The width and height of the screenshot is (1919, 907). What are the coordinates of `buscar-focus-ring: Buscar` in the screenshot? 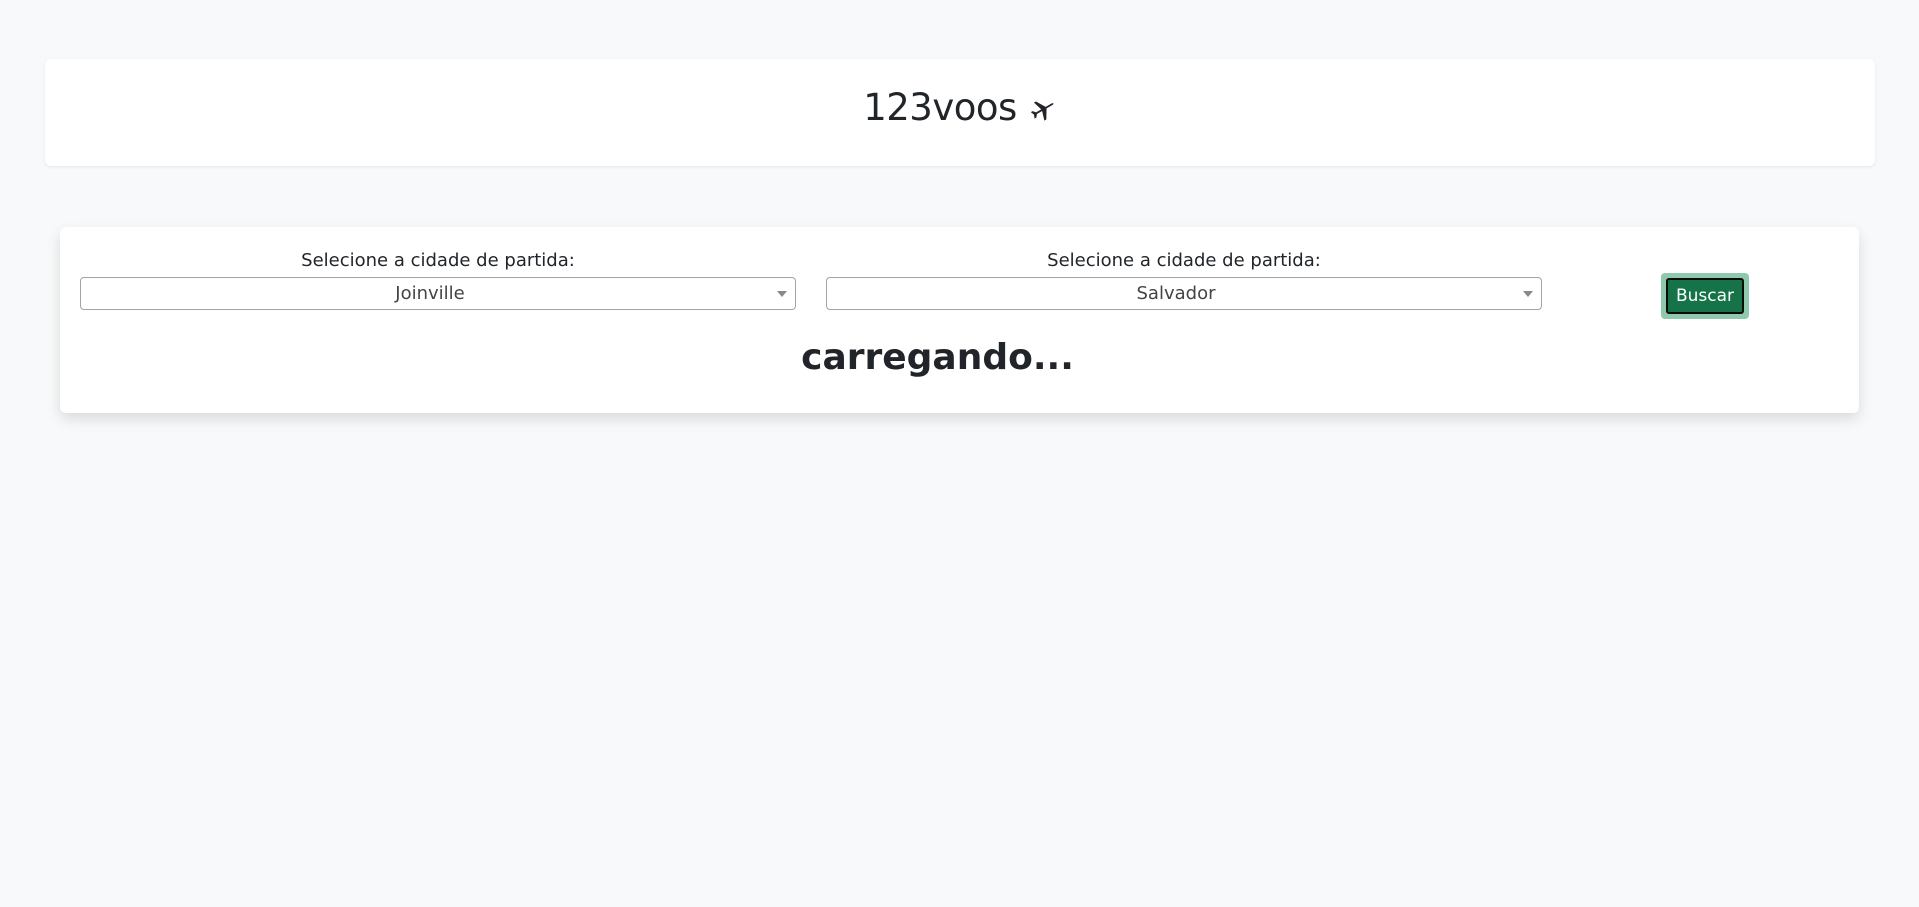 It's located at (1705, 296).